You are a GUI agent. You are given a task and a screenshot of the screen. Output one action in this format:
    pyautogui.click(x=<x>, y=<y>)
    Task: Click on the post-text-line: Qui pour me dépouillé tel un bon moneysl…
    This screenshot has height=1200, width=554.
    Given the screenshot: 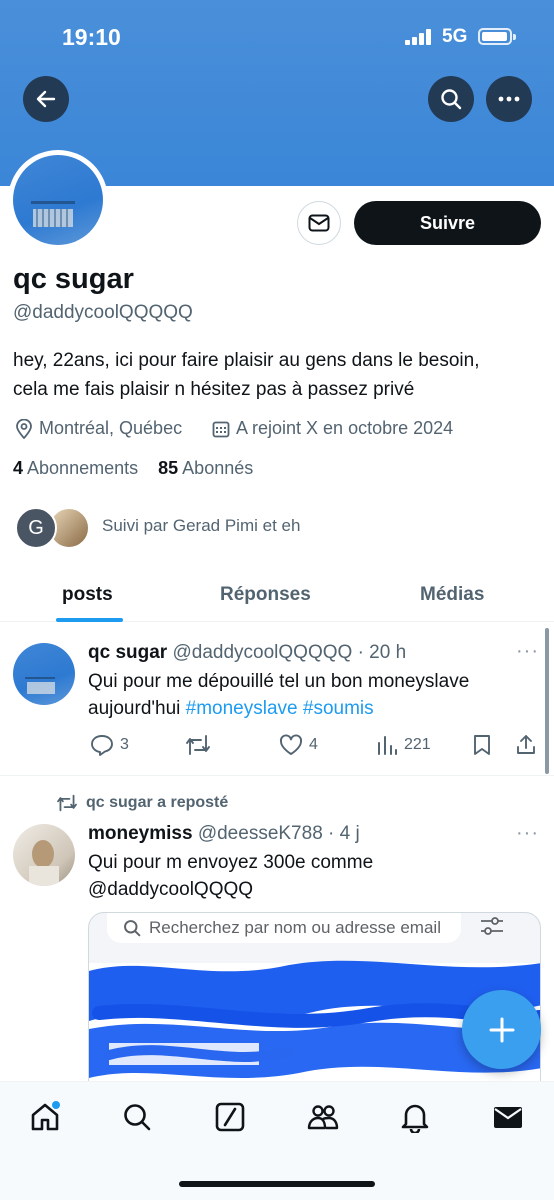 What is the action you would take?
    pyautogui.click(x=279, y=681)
    